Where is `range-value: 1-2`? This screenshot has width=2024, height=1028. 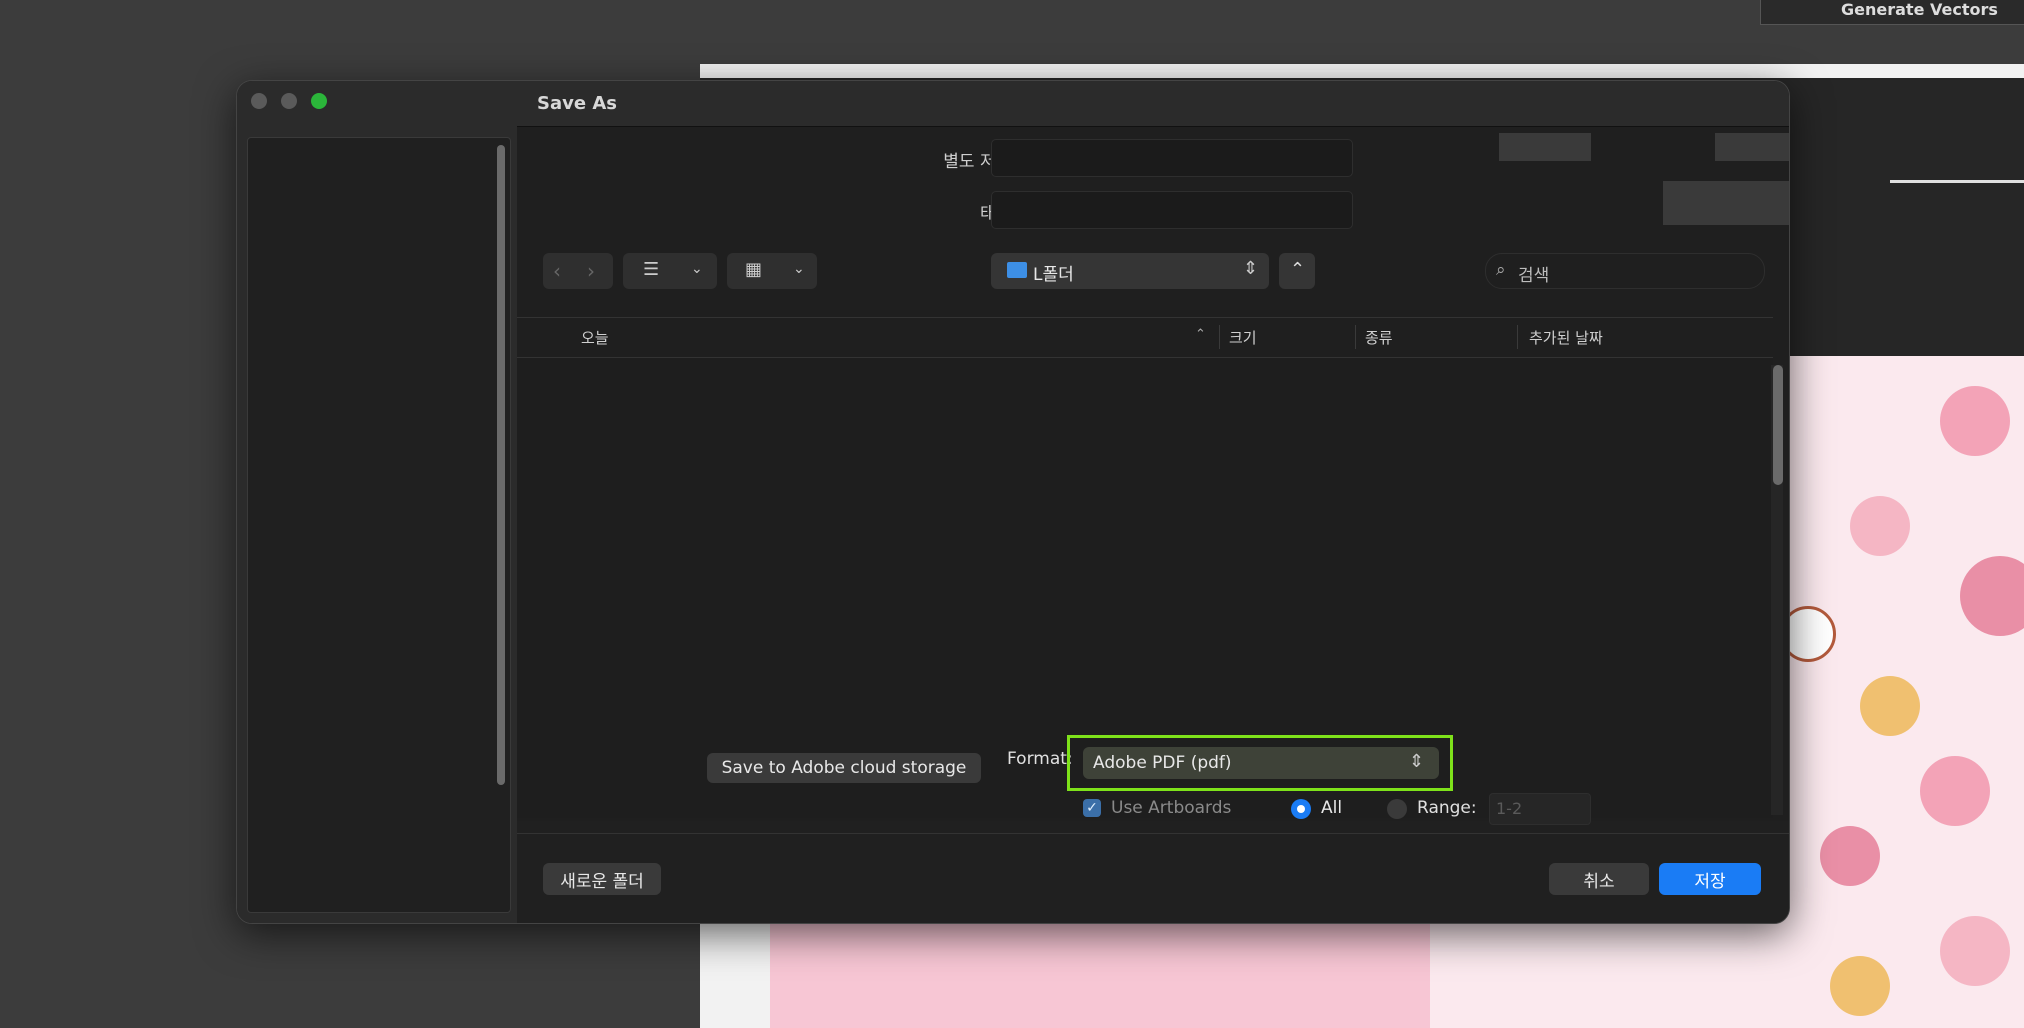
range-value: 1-2 is located at coordinates (1509, 808).